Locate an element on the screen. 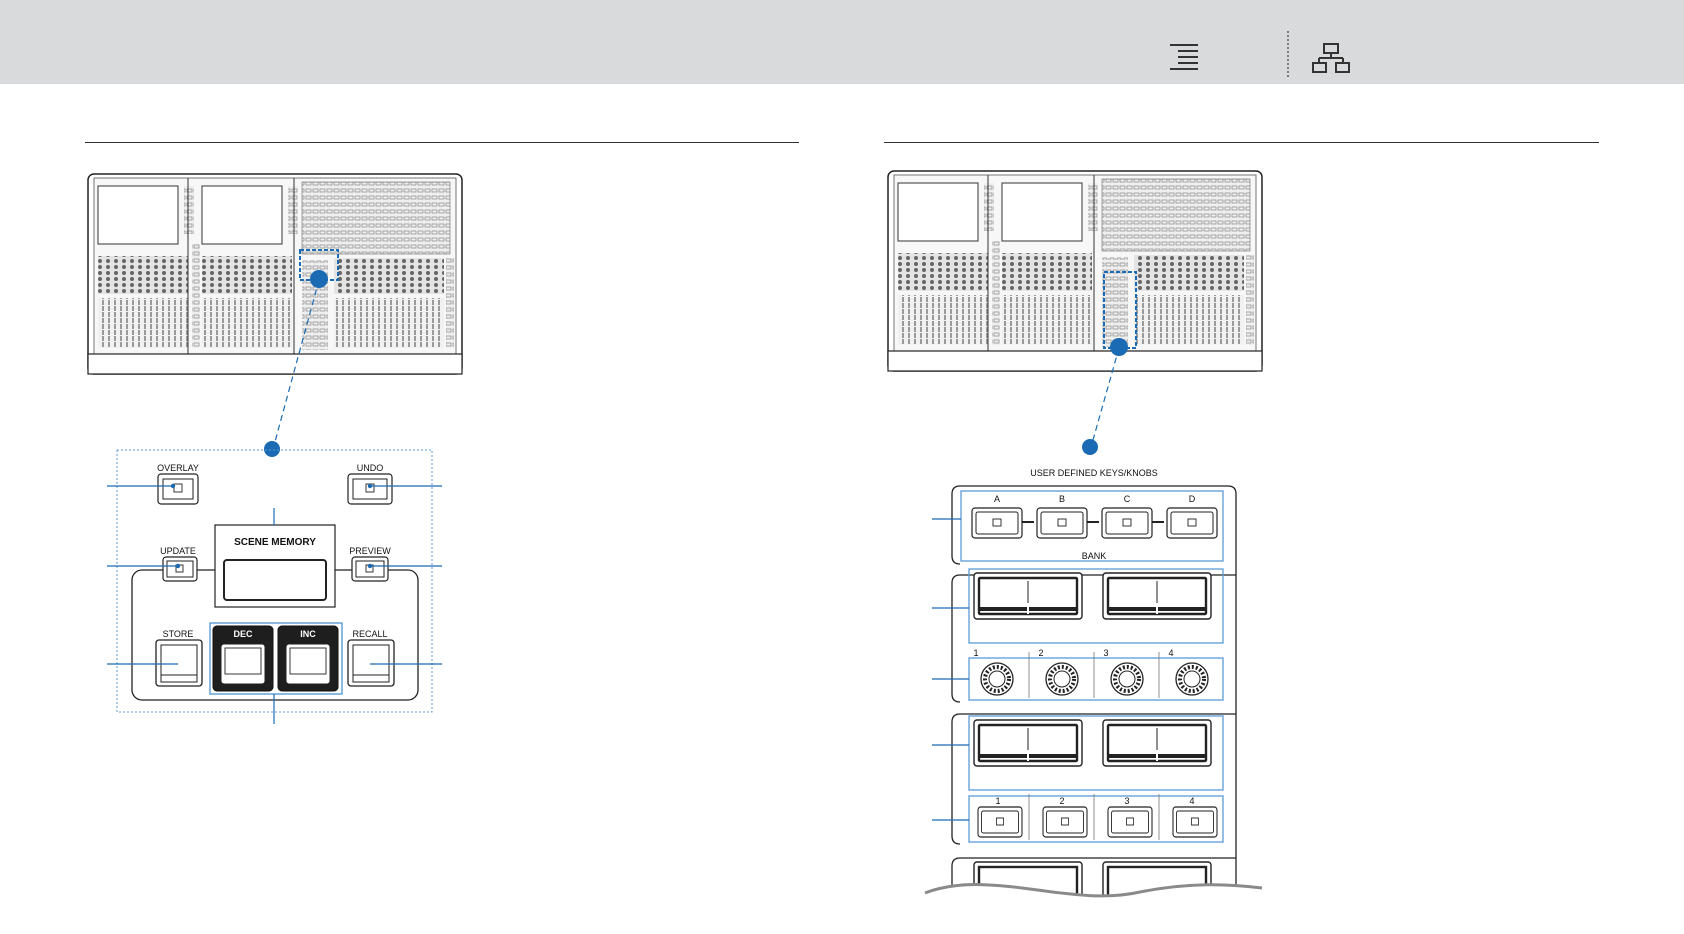 The image size is (1684, 934). recall-key is located at coordinates (371, 663).